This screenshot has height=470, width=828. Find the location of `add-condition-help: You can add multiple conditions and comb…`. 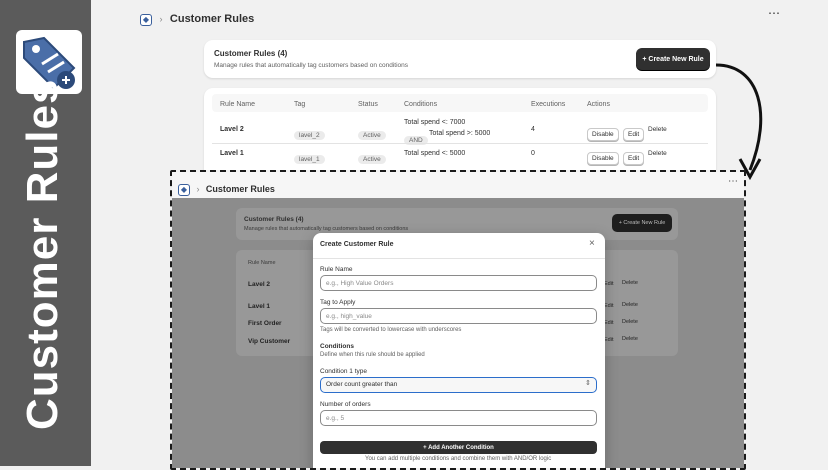

add-condition-help: You can add multiple conditions and comb… is located at coordinates (458, 459).